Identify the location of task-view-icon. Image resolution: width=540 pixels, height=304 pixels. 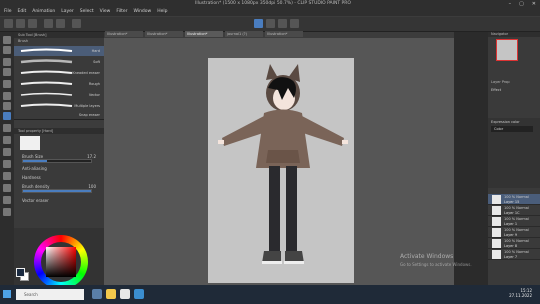
(97, 294).